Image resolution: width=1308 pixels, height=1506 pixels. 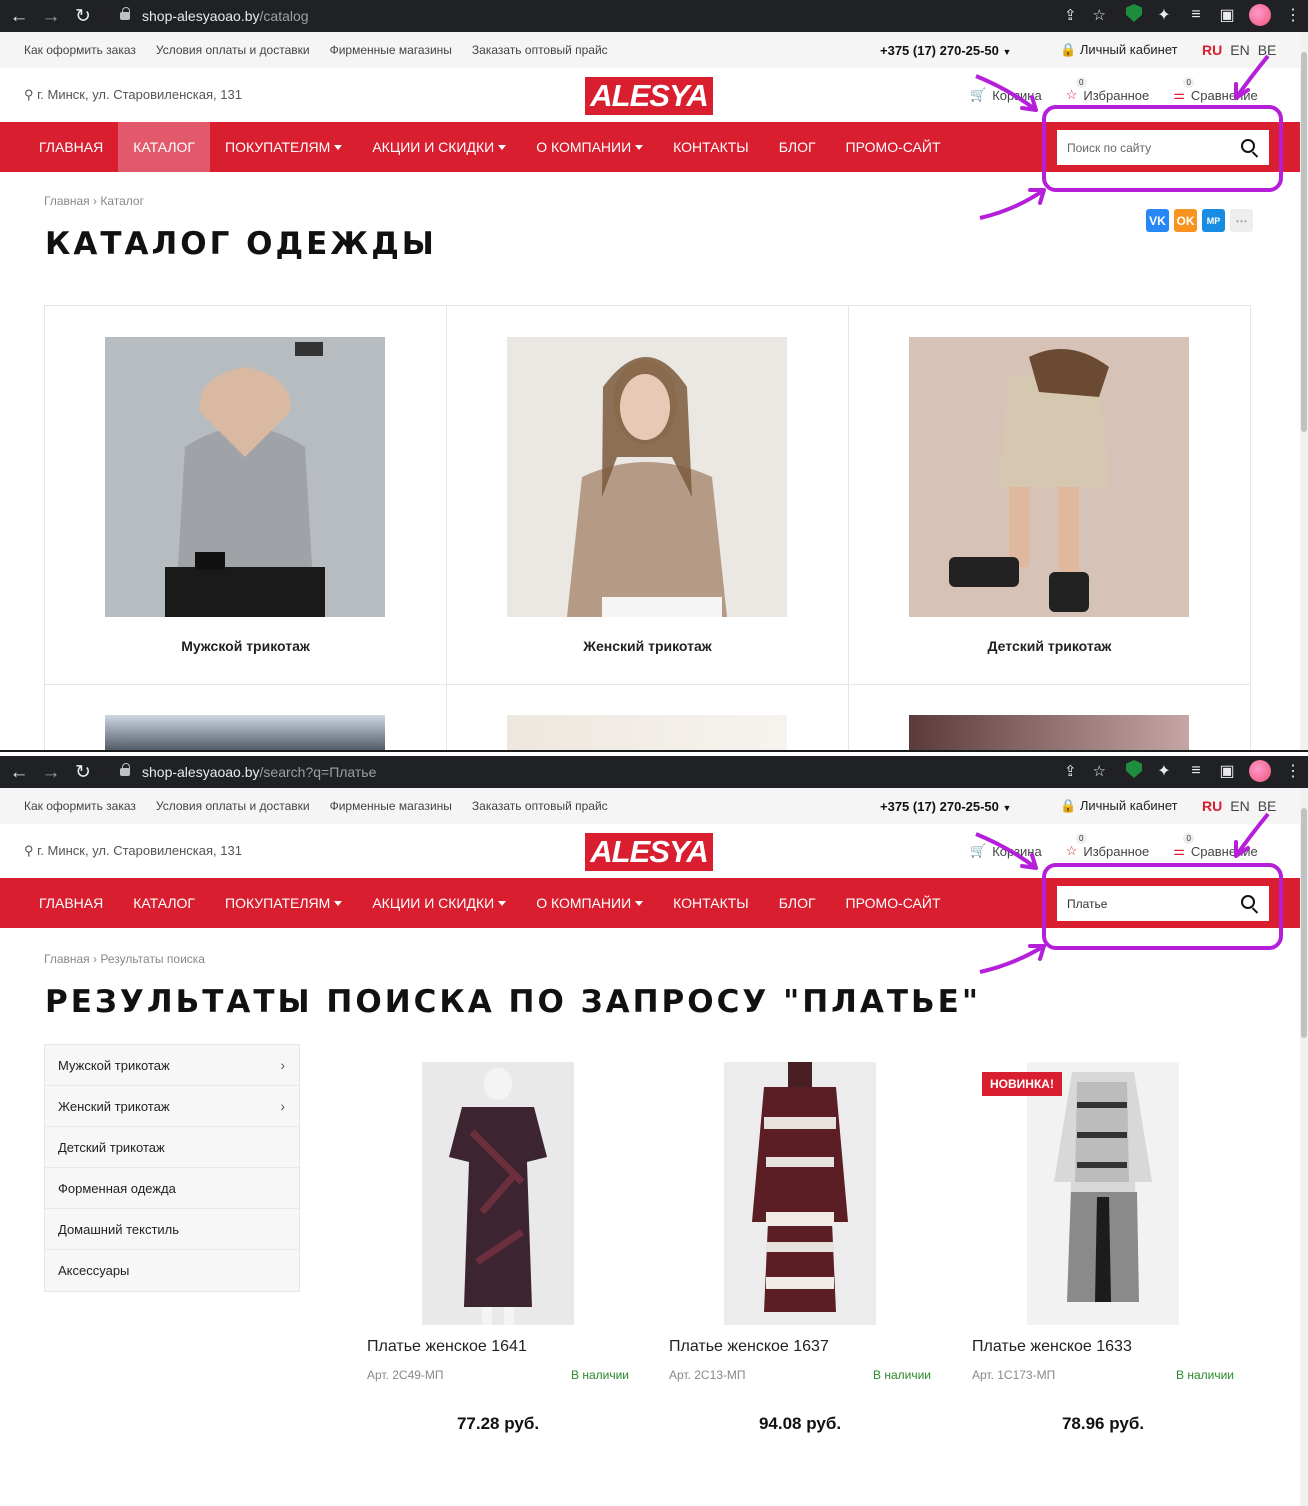 What do you see at coordinates (284, 15) in the screenshot?
I see `url-path: /catalog` at bounding box center [284, 15].